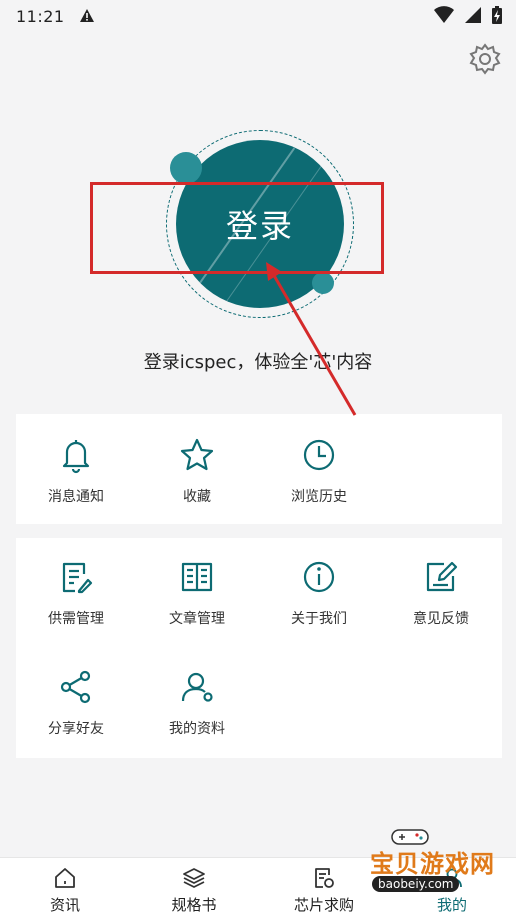  I want to click on quick-action-history: 浏览历史, so click(319, 465).